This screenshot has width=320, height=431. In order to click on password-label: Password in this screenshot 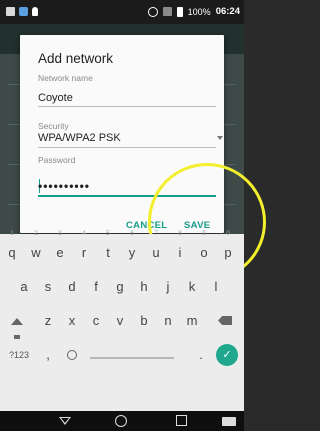, I will do `click(57, 160)`.